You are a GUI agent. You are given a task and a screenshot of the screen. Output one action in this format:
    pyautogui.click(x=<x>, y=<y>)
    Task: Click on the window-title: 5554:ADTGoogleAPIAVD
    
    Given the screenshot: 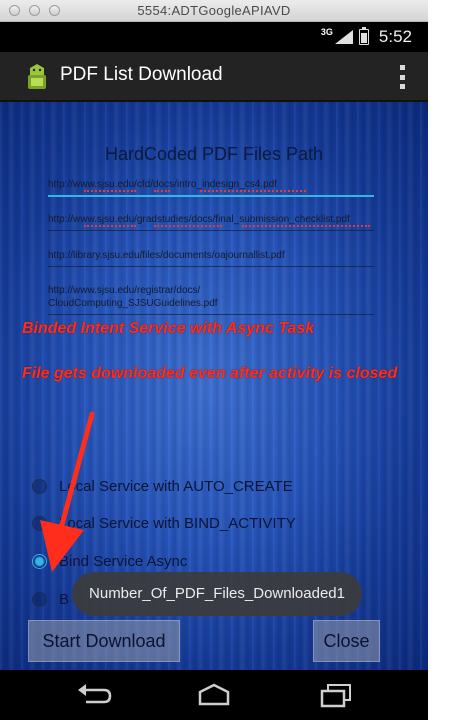 What is the action you would take?
    pyautogui.click(x=214, y=10)
    